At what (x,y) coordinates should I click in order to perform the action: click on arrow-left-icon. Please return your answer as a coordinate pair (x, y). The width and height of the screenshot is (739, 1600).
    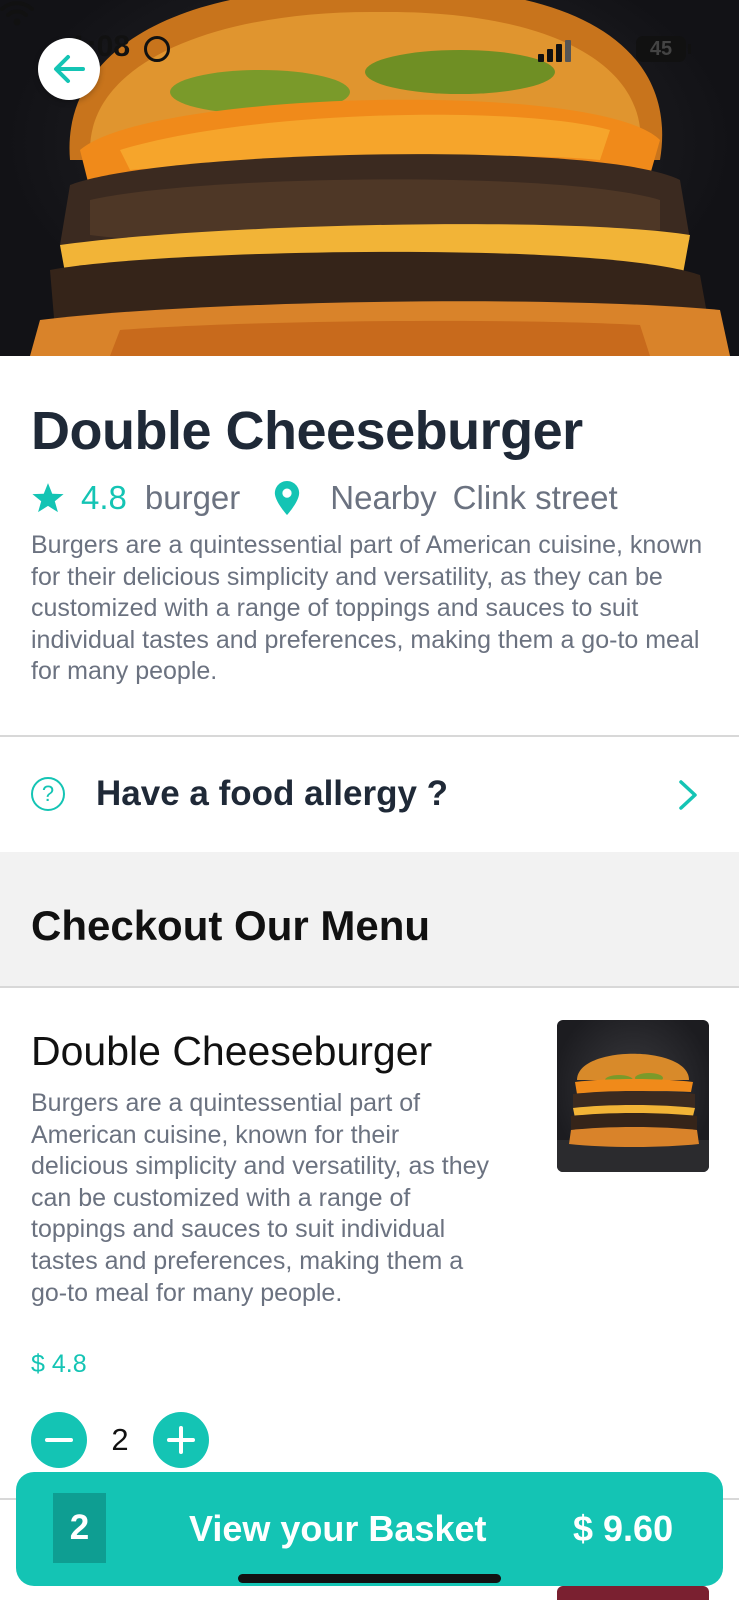
    Looking at the image, I should click on (69, 69).